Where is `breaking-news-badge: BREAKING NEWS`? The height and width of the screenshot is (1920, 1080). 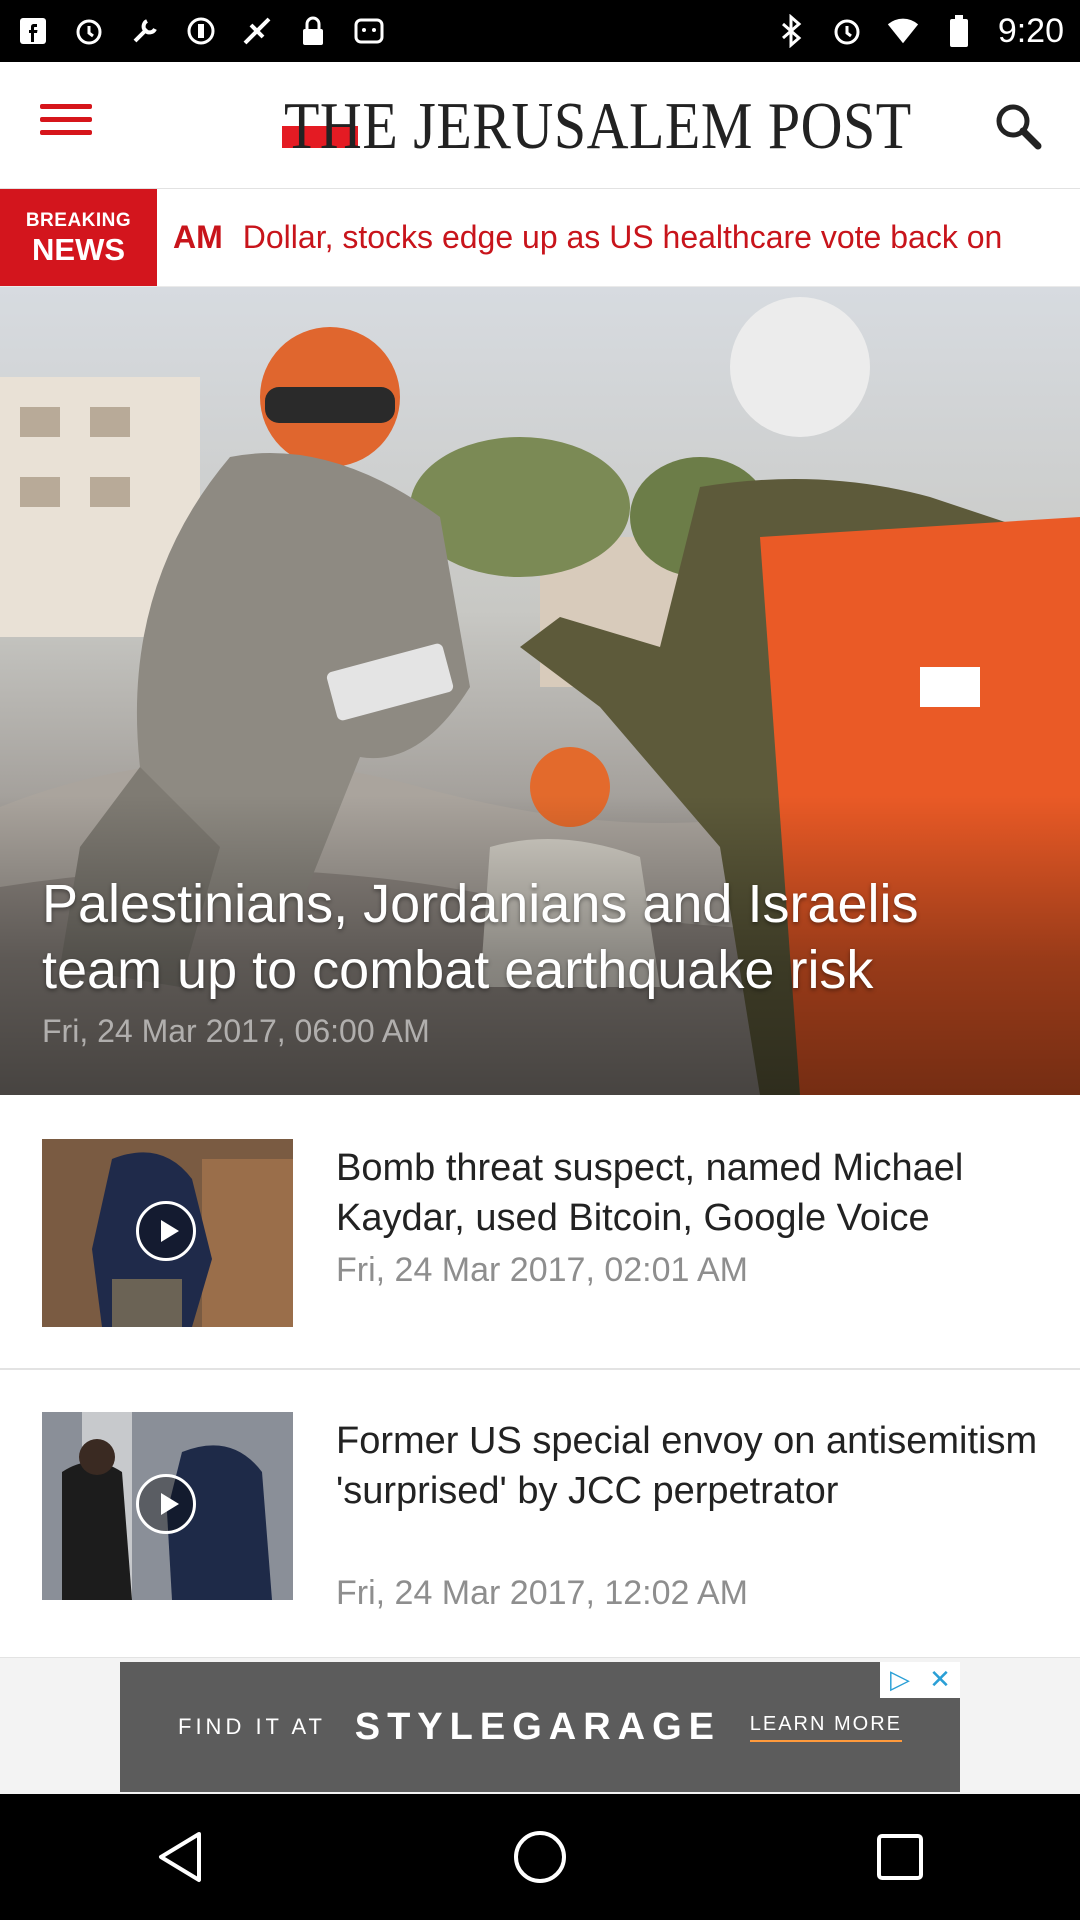 breaking-news-badge: BREAKING NEWS is located at coordinates (78, 237).